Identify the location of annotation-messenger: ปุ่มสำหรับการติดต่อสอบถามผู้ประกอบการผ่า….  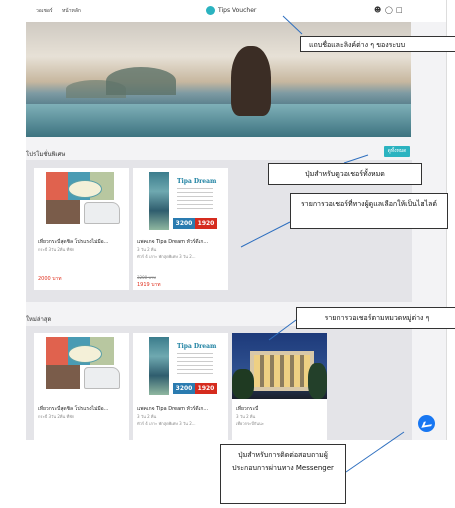
(283, 474).